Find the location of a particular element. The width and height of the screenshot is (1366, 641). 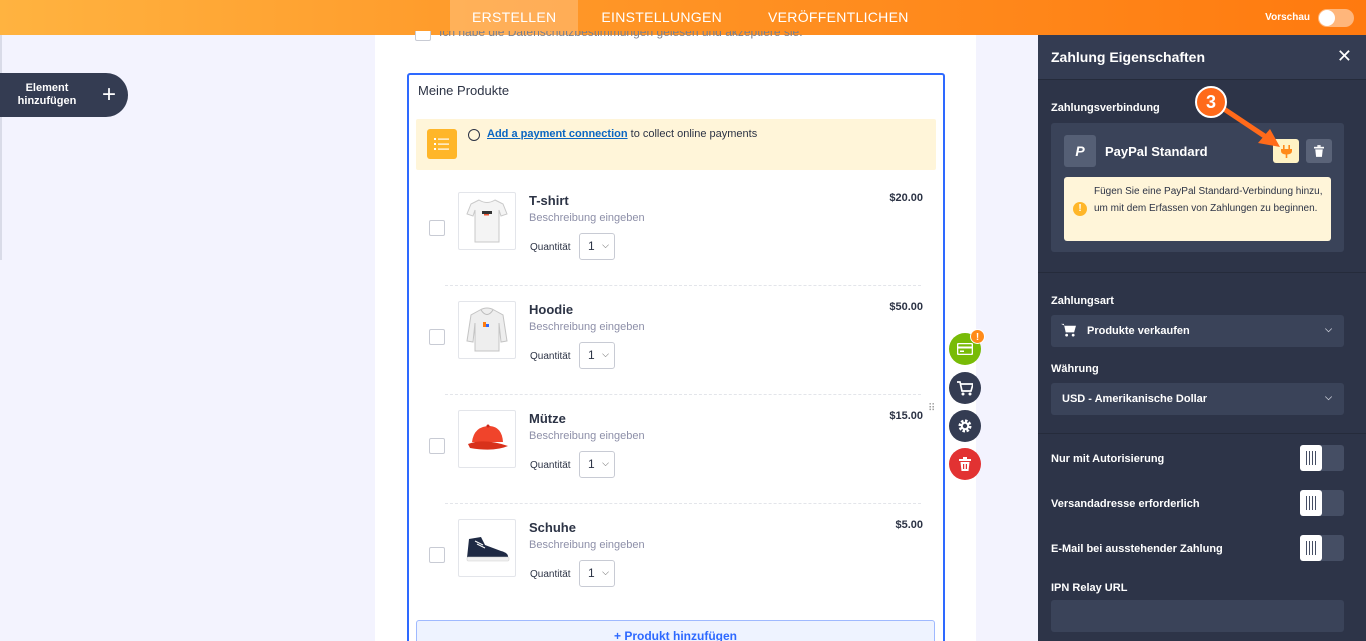

toggle-label-authorization: Nur mit Autorisierung is located at coordinates (1108, 459).